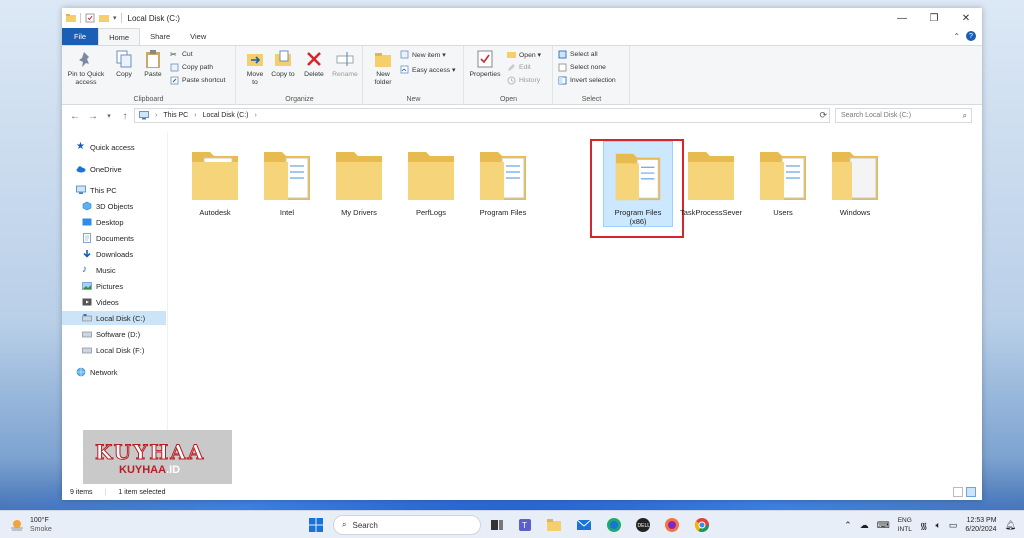 The width and height of the screenshot is (1024, 538). What do you see at coordinates (643, 525) in the screenshot?
I see `dell-icon: DELL` at bounding box center [643, 525].